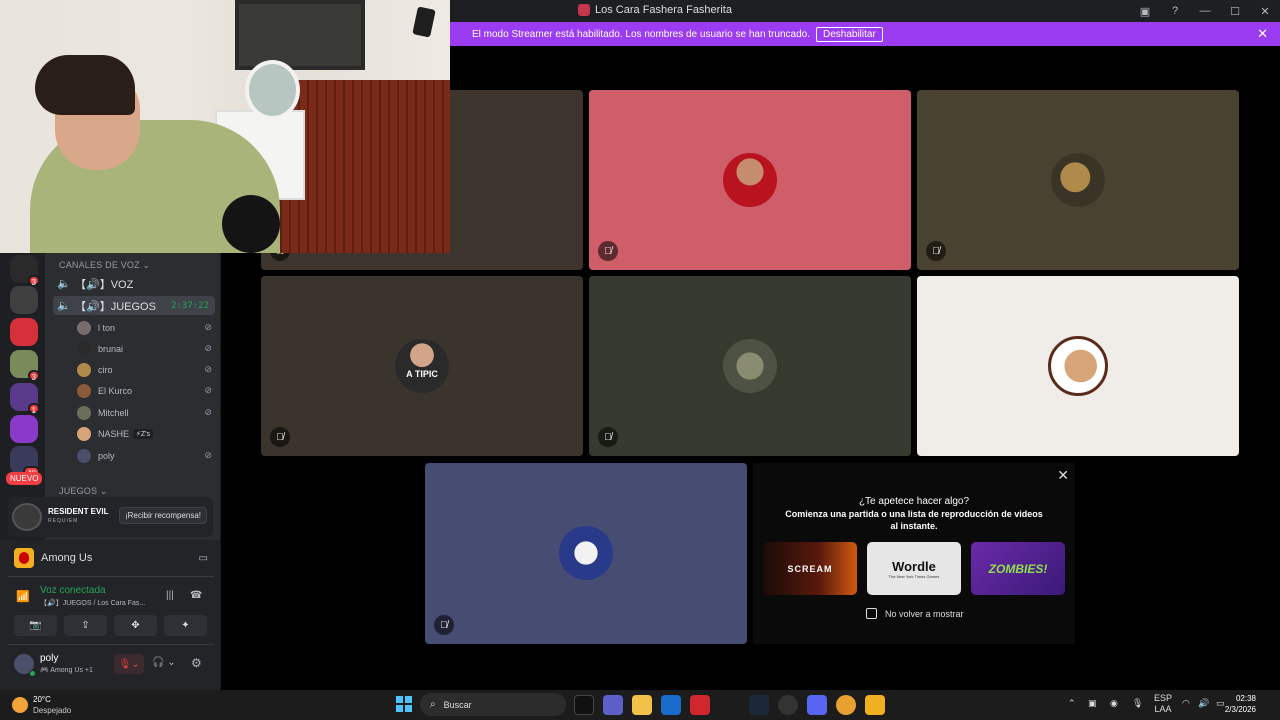 The height and width of the screenshot is (720, 1280). Describe the element at coordinates (1063, 475) in the screenshot. I see `activity-close-icon: ✕` at that location.